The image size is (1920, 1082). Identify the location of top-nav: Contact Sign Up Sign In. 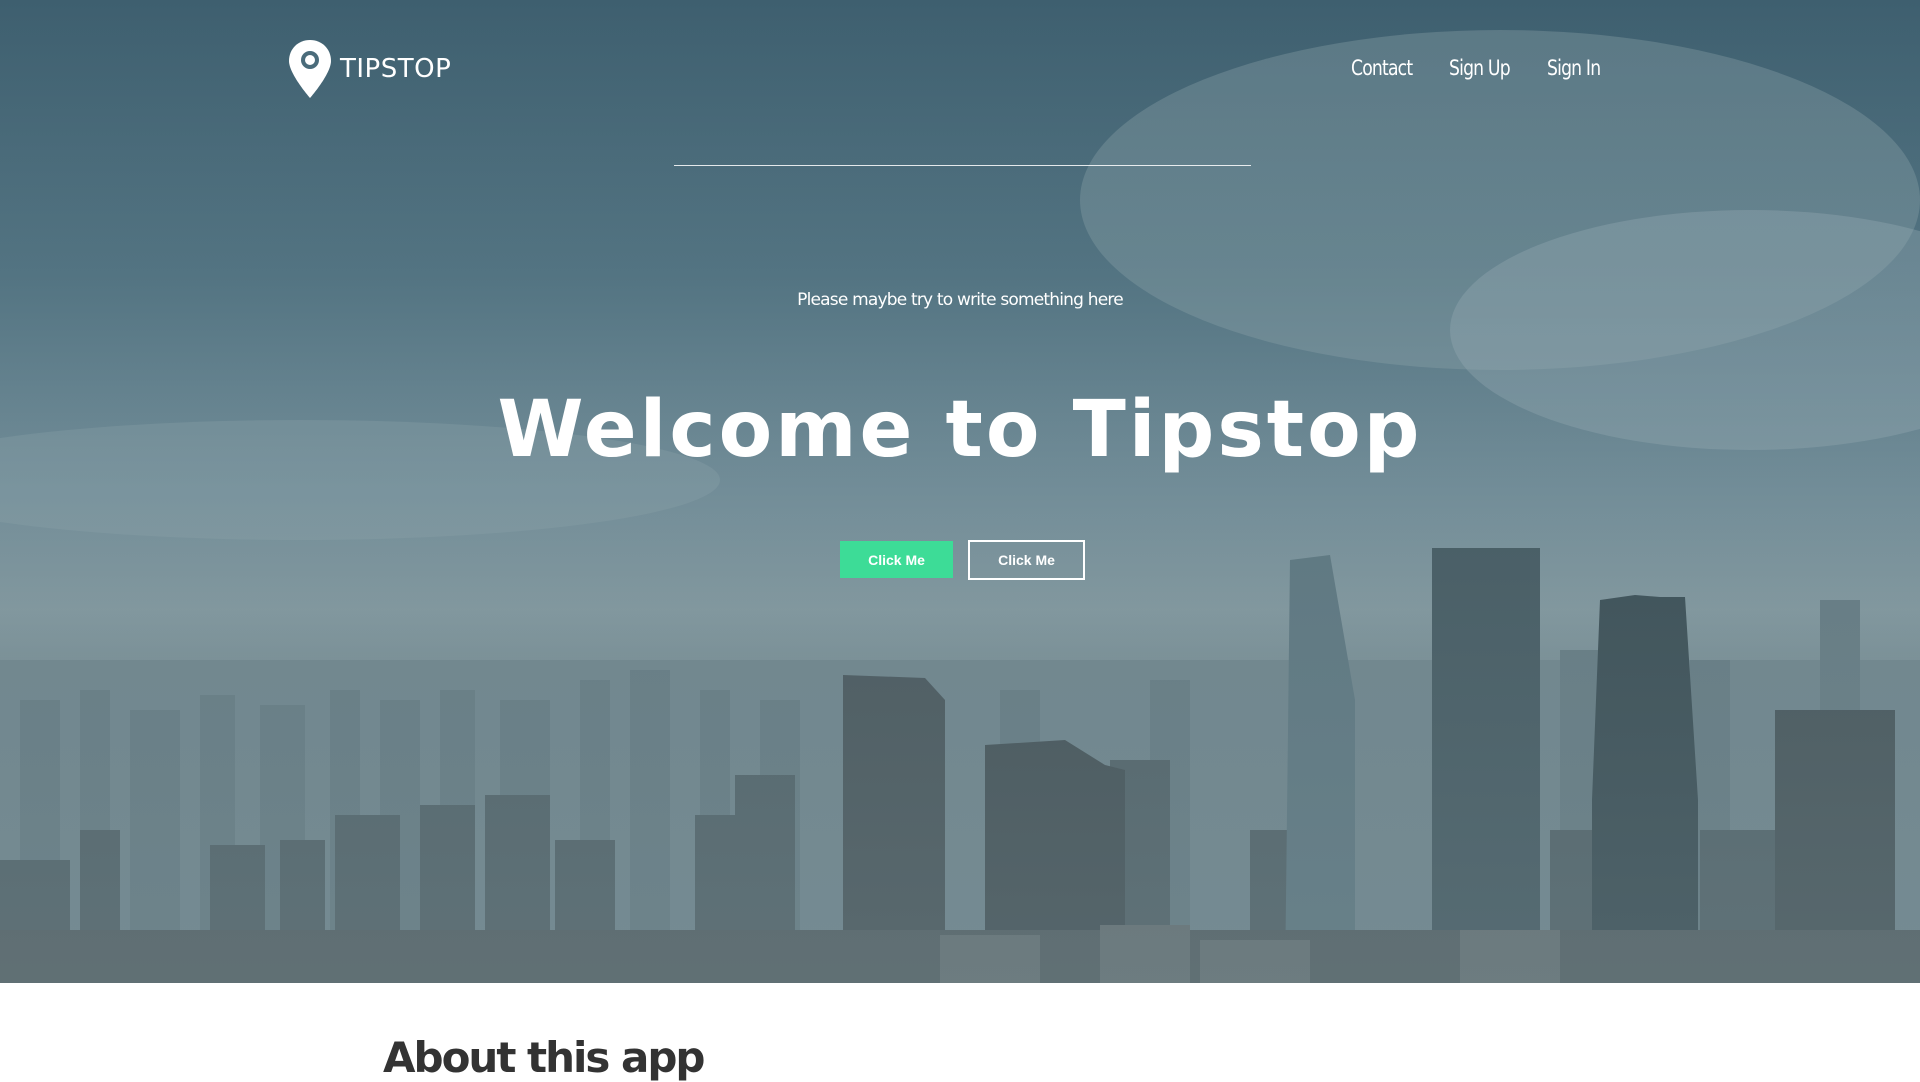
(1488, 68).